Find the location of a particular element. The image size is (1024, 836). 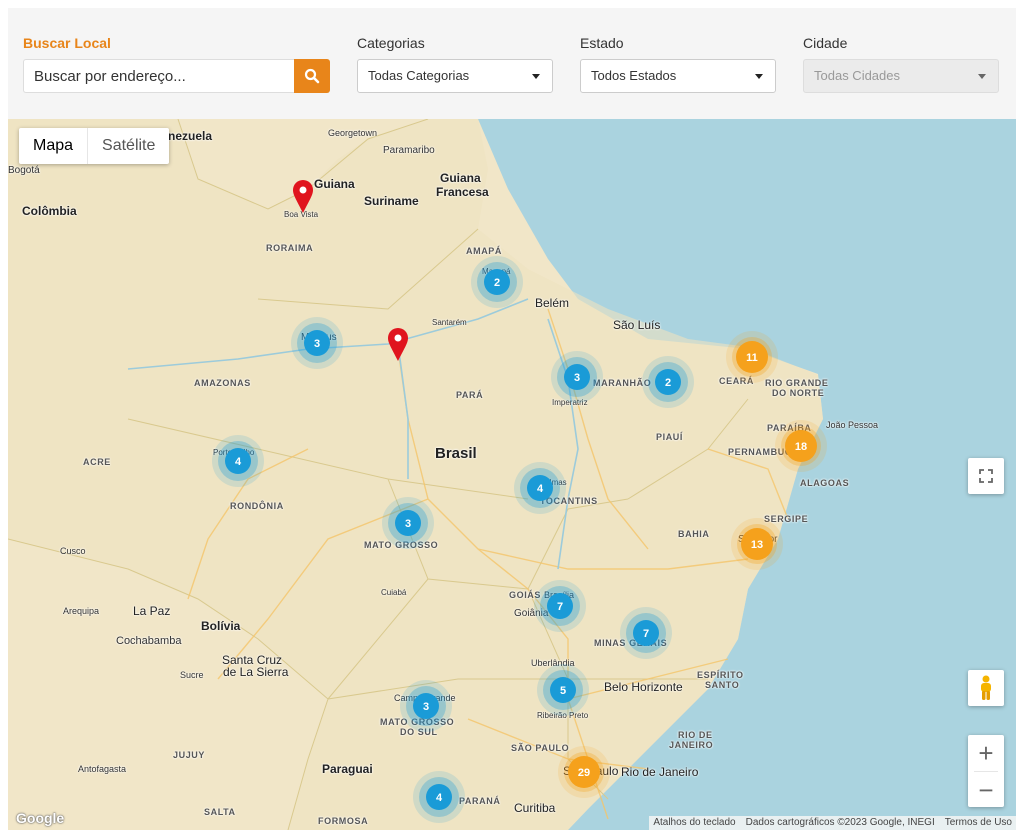

marker-cluster: 11 is located at coordinates (752, 357).